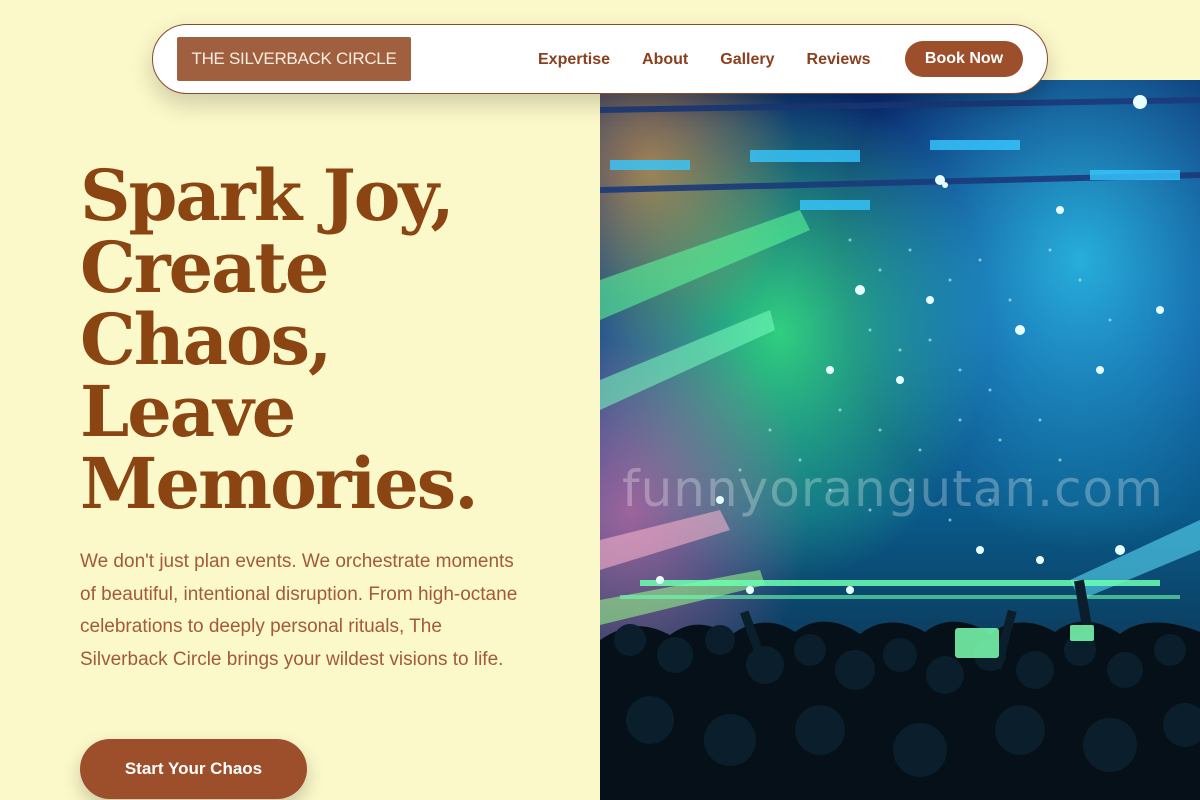 The height and width of the screenshot is (800, 1200). Describe the element at coordinates (704, 60) in the screenshot. I see `nav-links: Expertise About Gallery Reviews` at that location.